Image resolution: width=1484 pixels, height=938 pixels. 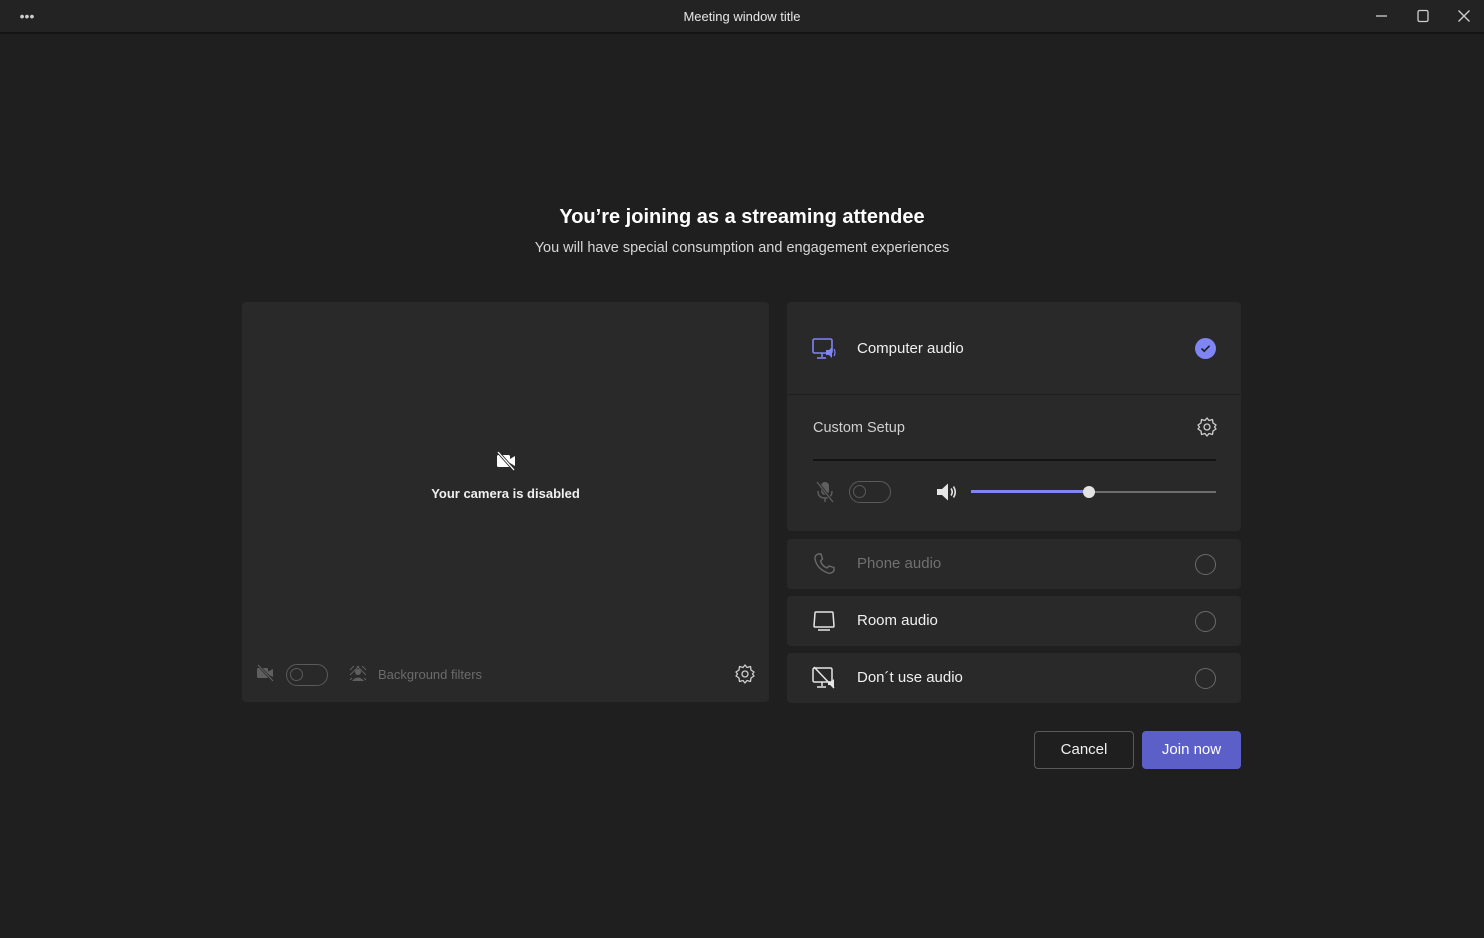 I want to click on no-audio-icon, so click(x=823, y=677).